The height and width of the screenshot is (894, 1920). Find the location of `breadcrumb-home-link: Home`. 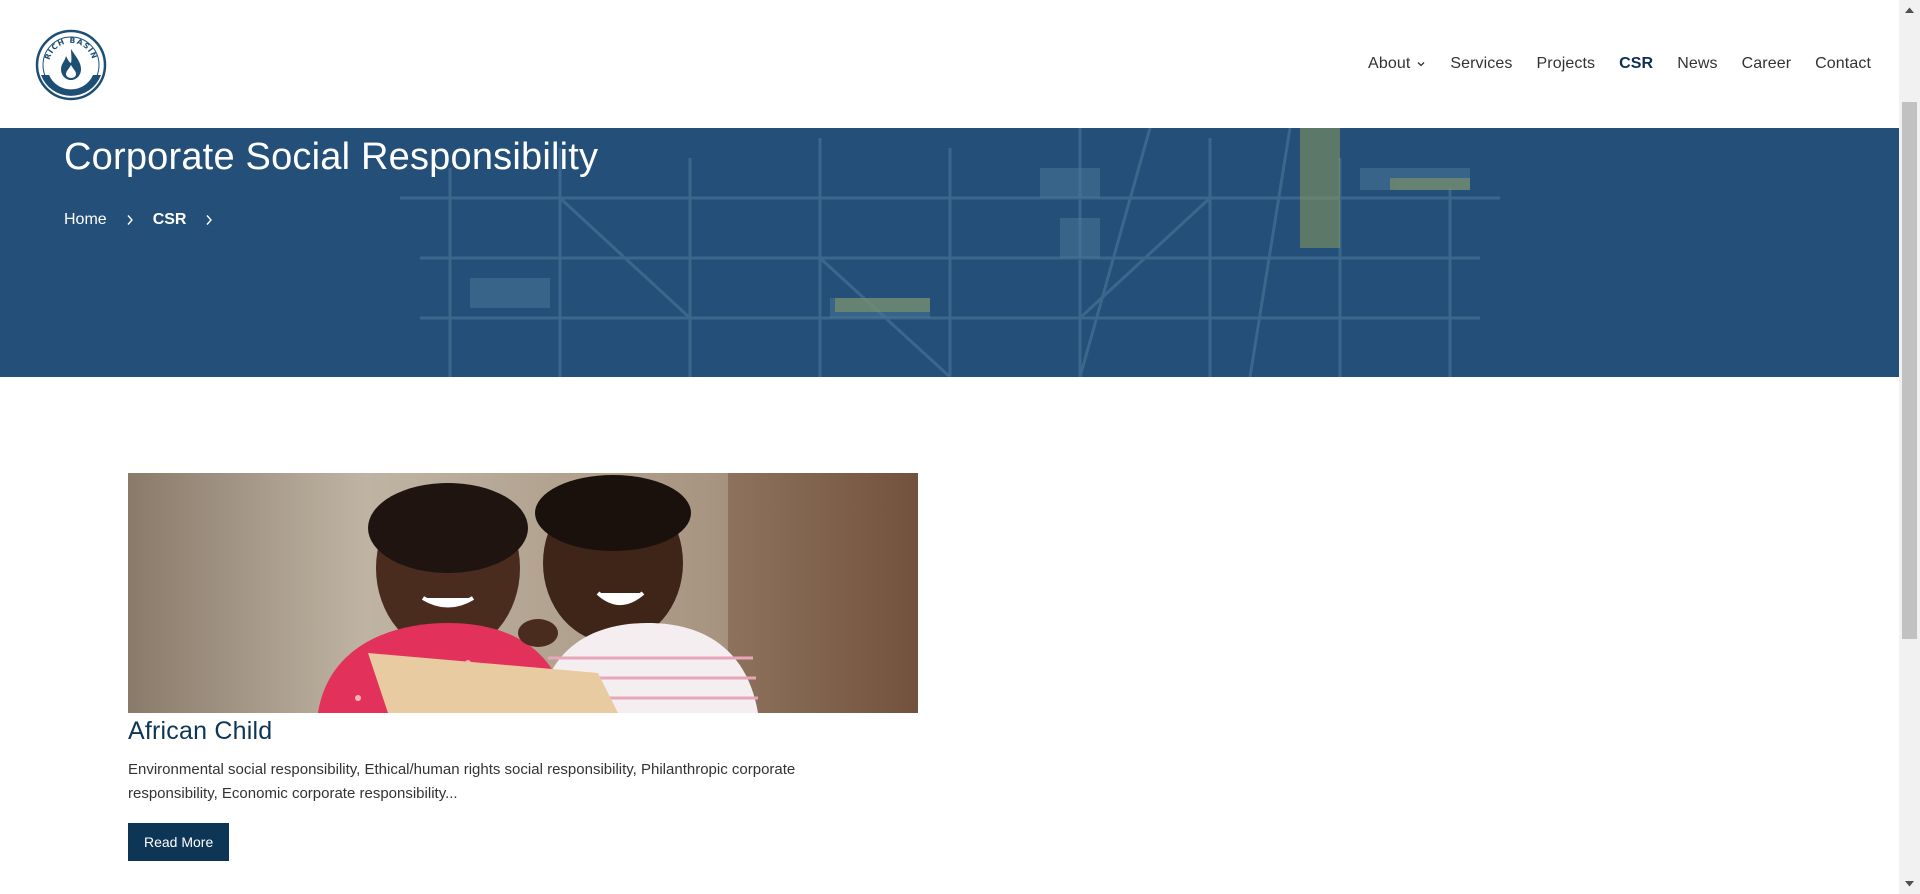

breadcrumb-home-link: Home is located at coordinates (85, 220).